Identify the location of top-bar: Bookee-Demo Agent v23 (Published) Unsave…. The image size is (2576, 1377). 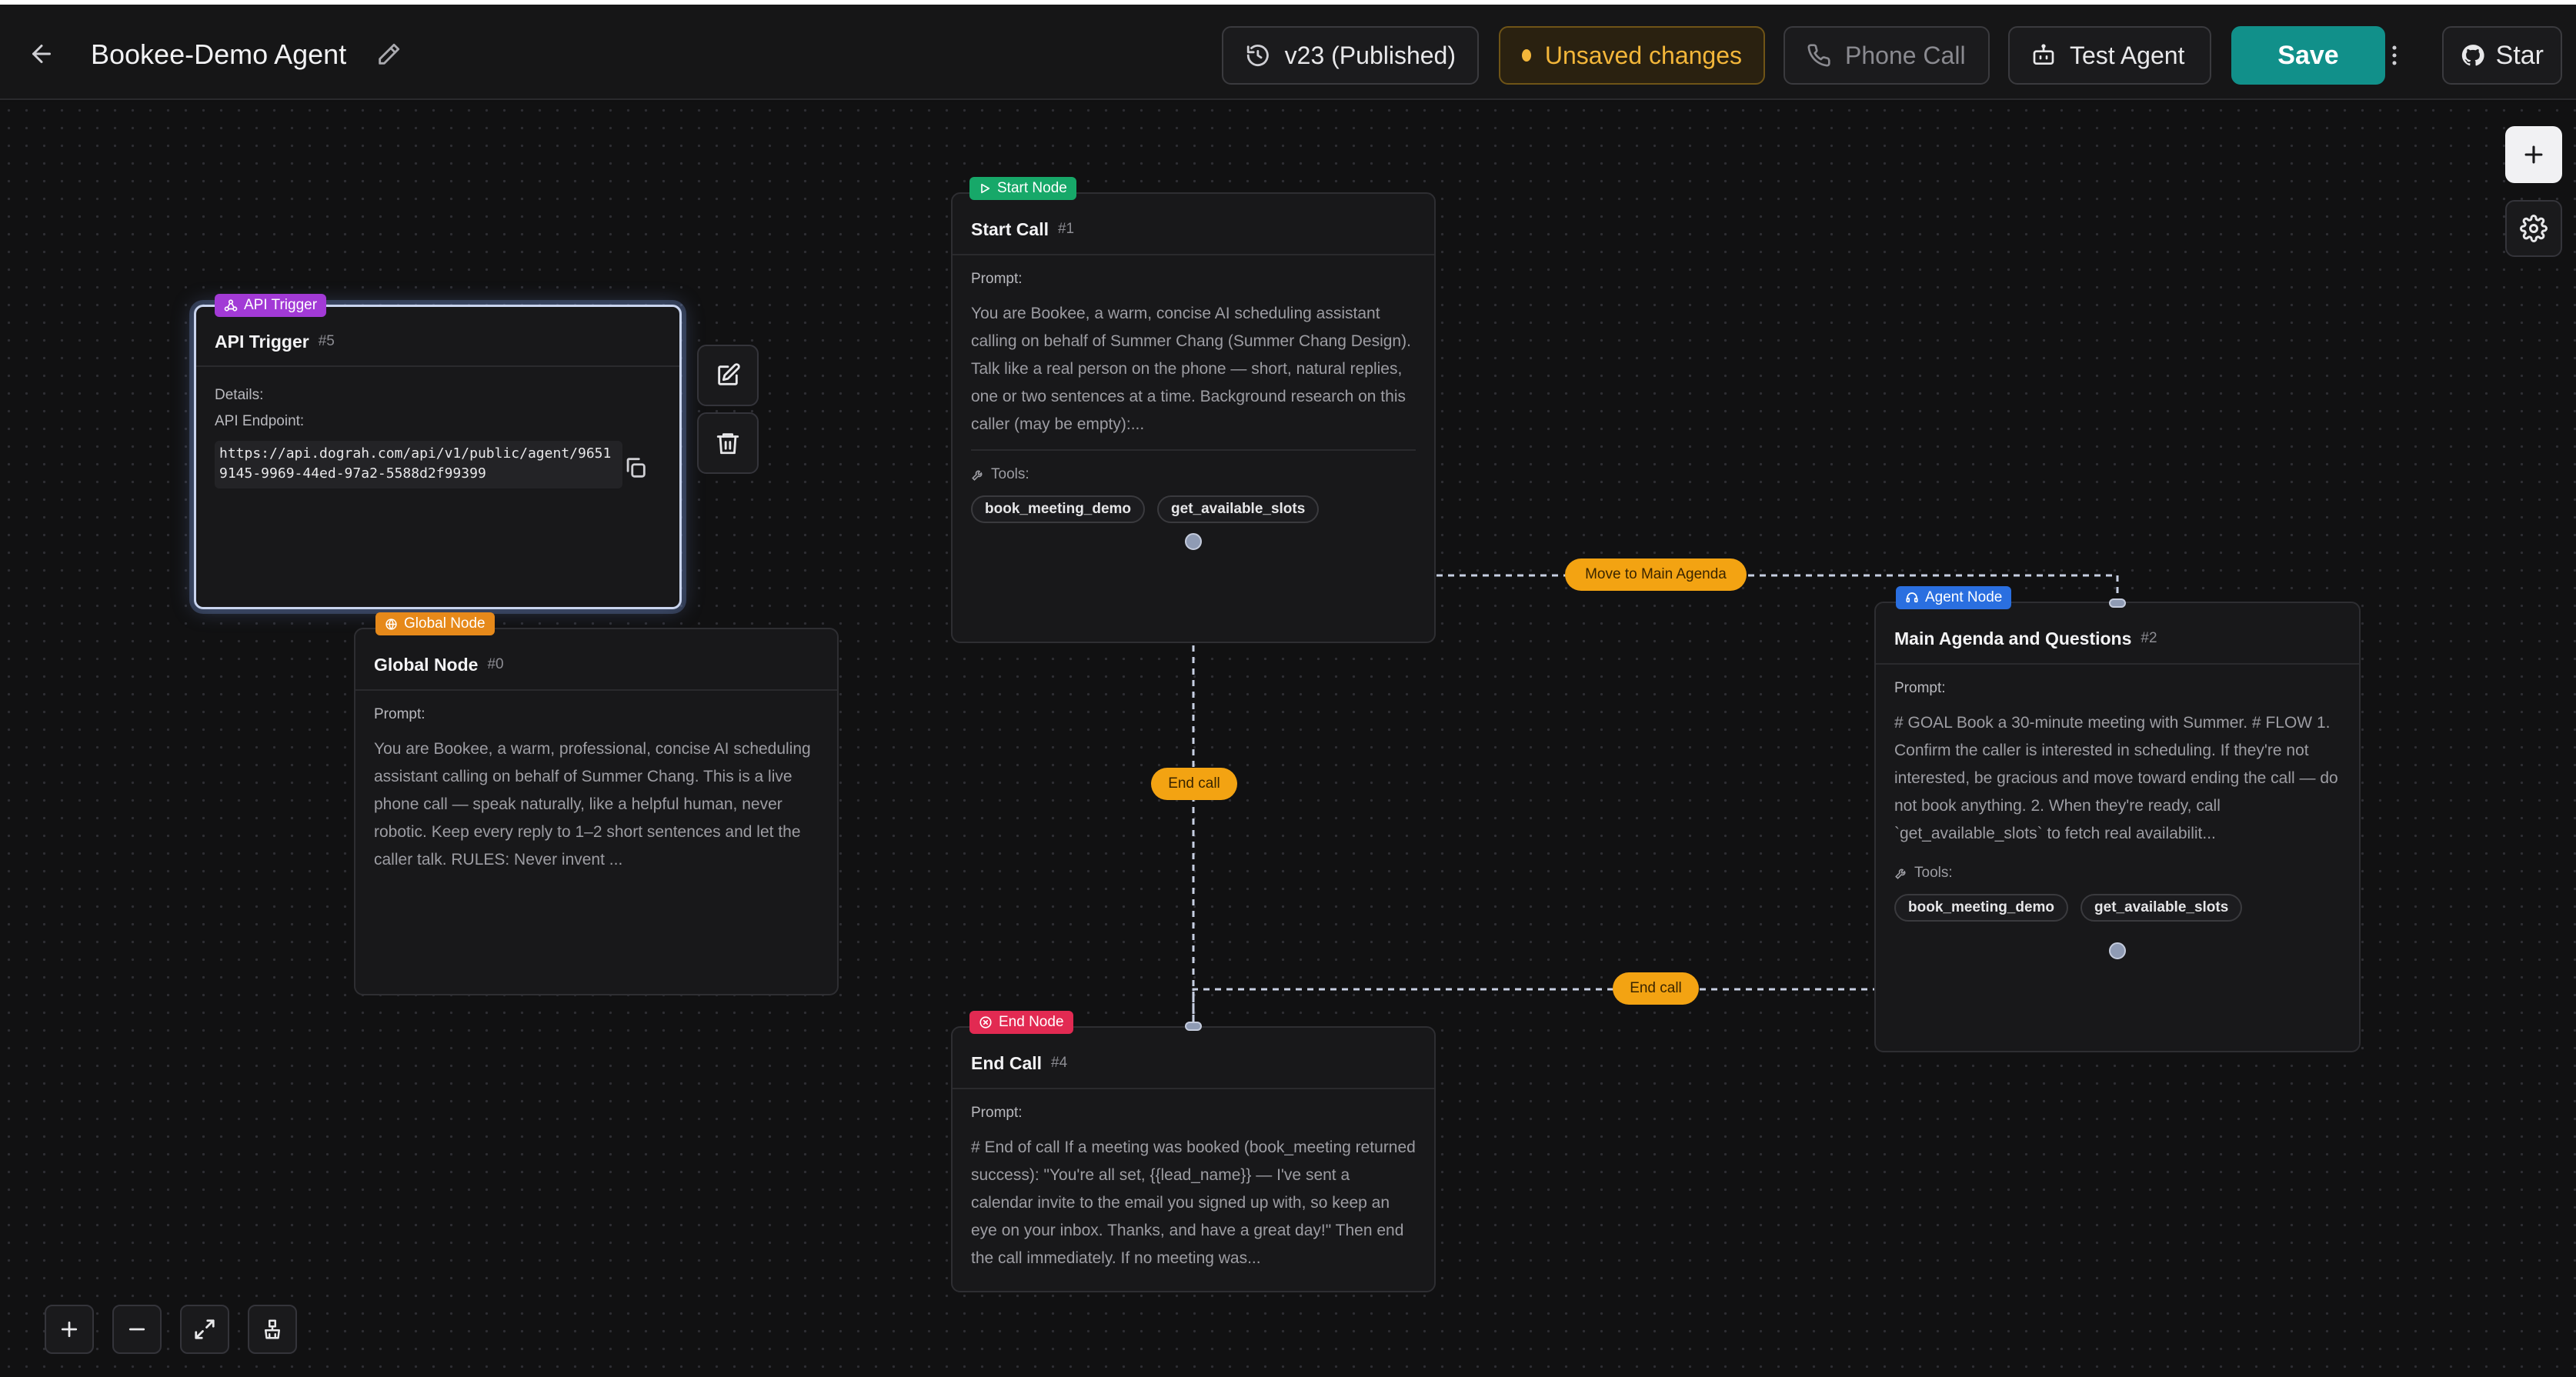
(1288, 50).